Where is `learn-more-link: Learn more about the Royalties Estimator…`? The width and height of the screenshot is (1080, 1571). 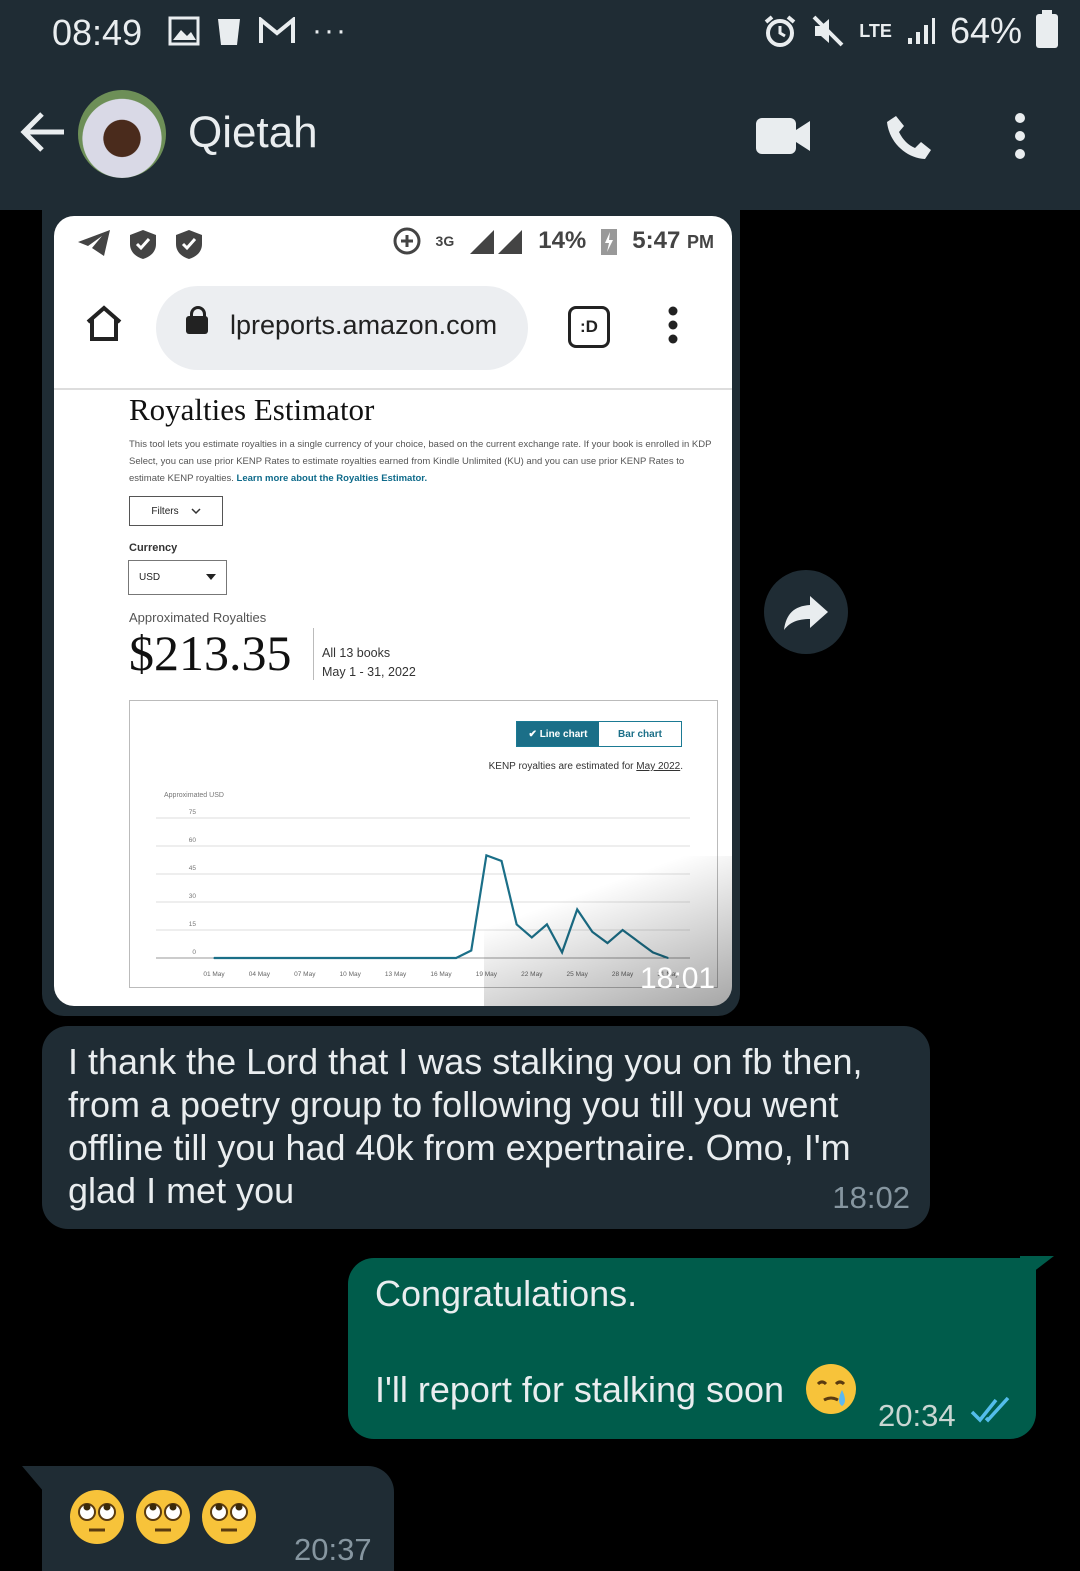
learn-more-link: Learn more about the Royalties Estimator… is located at coordinates (332, 478).